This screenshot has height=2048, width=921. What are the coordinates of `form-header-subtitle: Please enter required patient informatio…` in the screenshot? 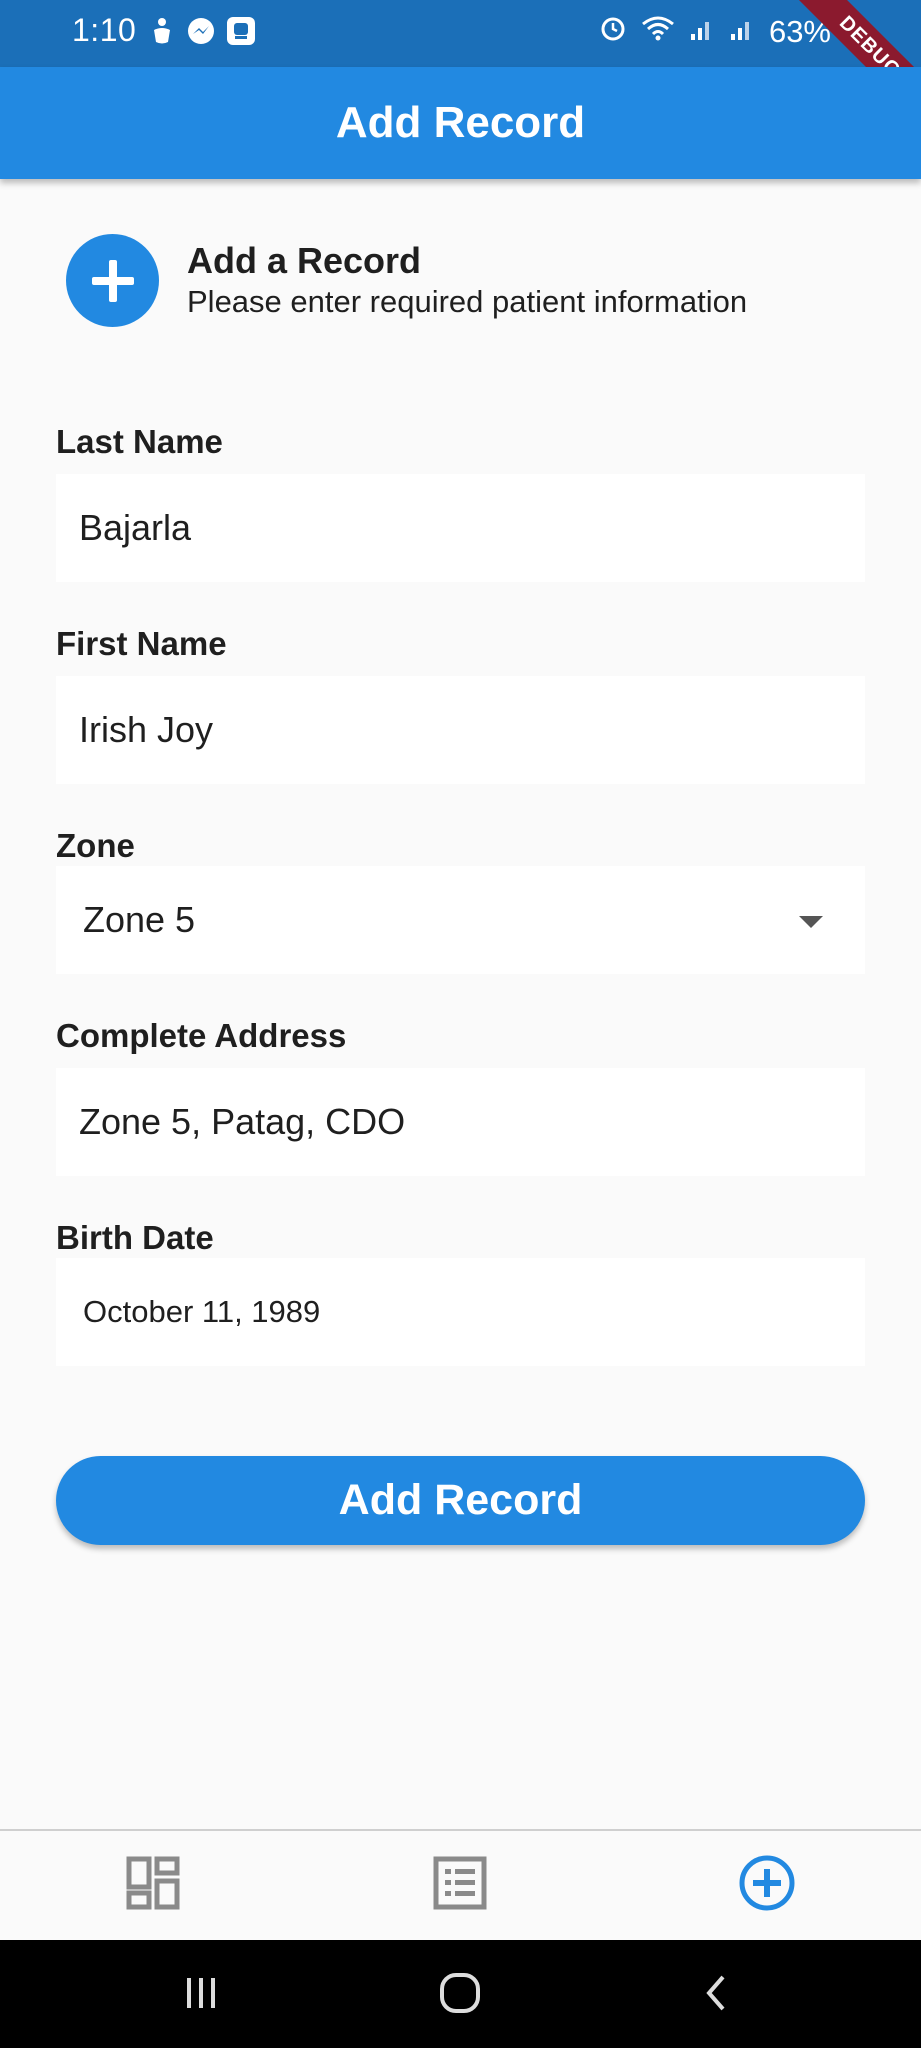 It's located at (467, 302).